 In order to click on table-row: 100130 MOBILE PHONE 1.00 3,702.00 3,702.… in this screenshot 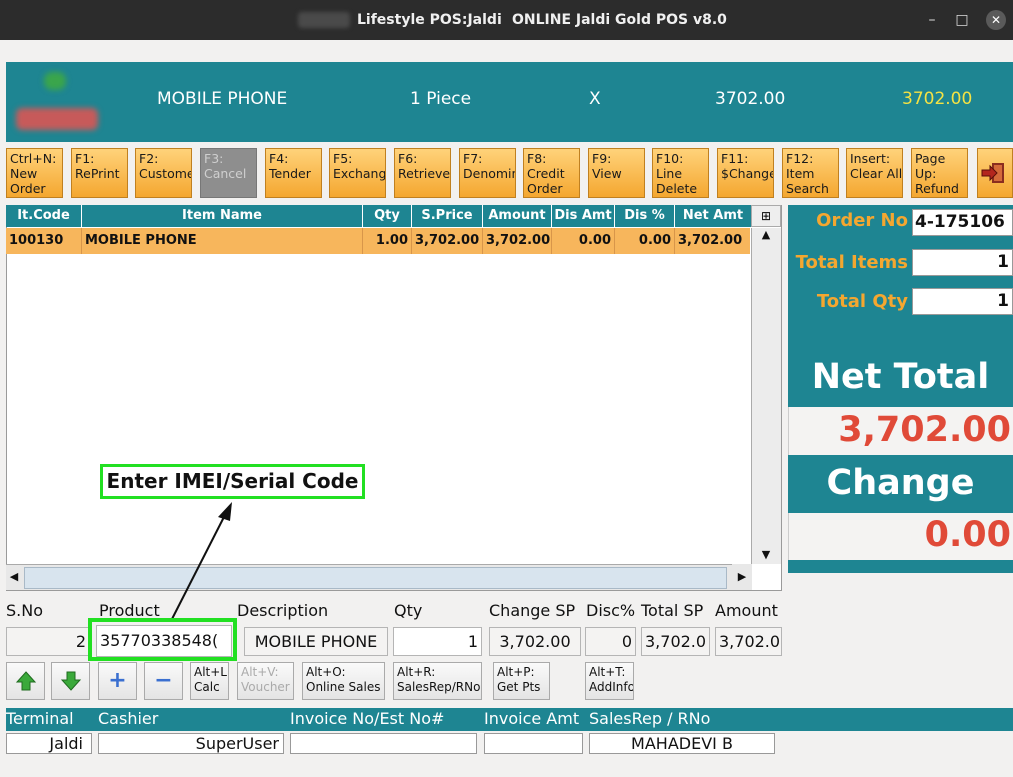, I will do `click(378, 241)`.